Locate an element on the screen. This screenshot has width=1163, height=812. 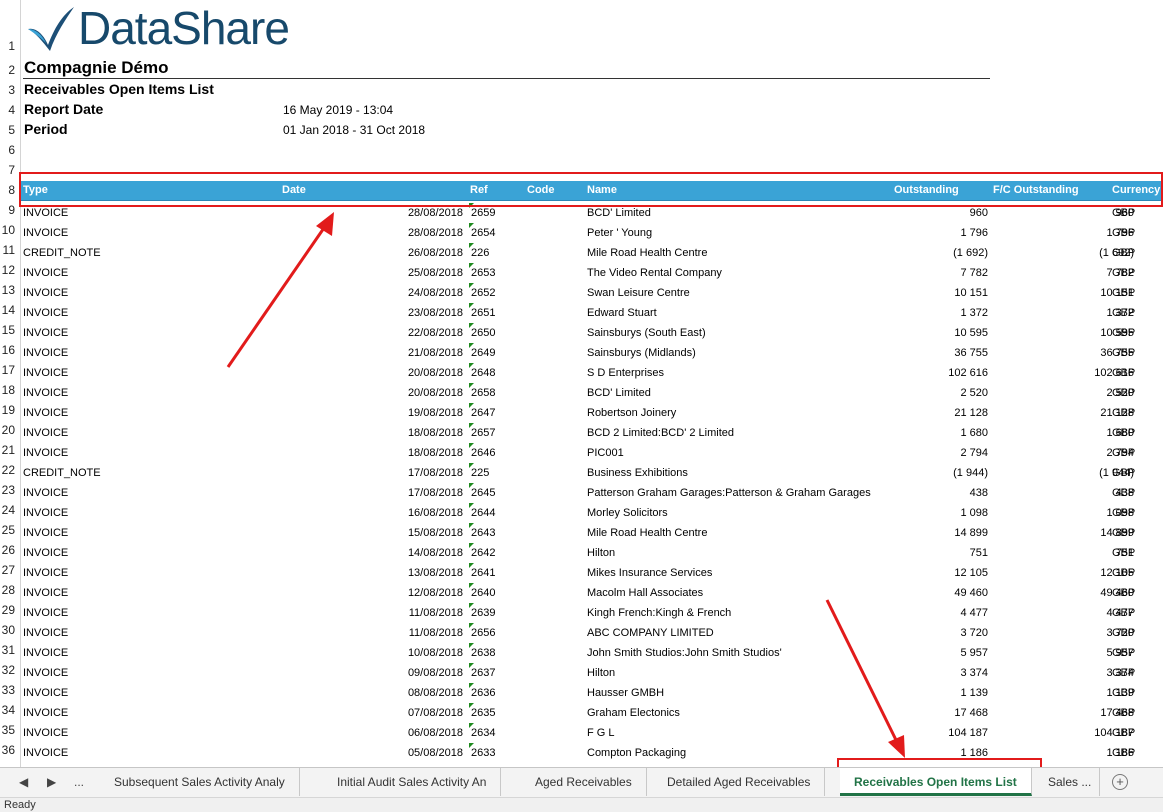
cell-ref: 2636 is located at coordinates (481, 691).